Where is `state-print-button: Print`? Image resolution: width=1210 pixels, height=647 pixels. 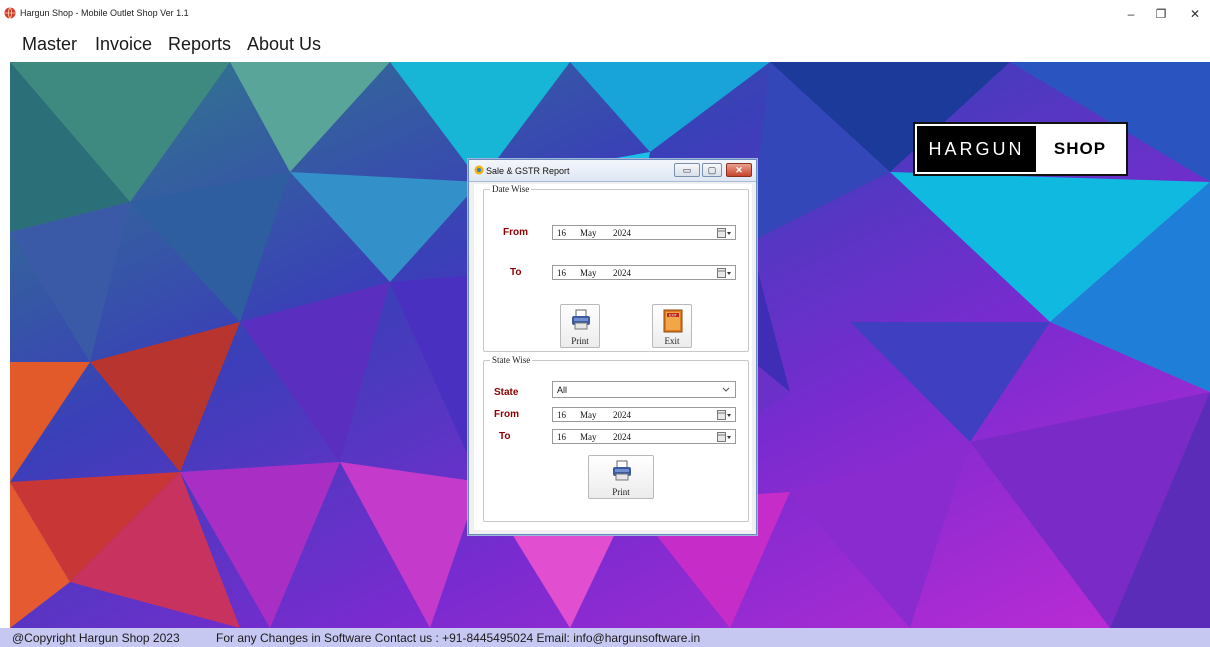
state-print-button: Print is located at coordinates (621, 477).